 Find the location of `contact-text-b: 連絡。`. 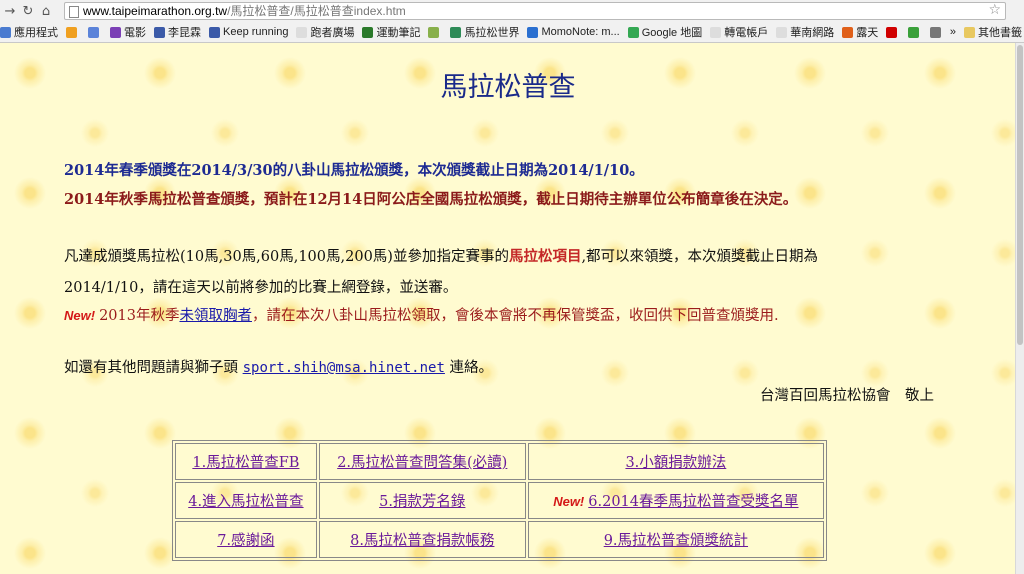

contact-text-b: 連絡。 is located at coordinates (471, 368).